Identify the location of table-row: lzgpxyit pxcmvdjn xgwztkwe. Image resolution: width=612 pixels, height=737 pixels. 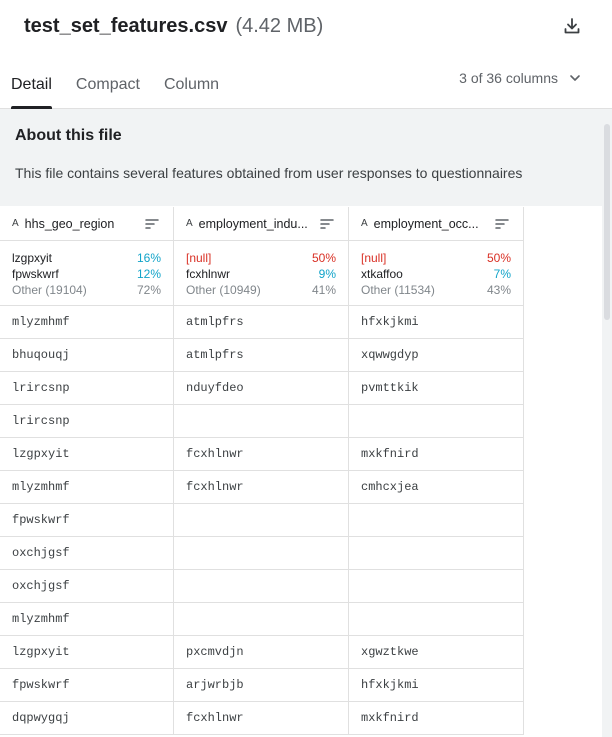
(262, 652).